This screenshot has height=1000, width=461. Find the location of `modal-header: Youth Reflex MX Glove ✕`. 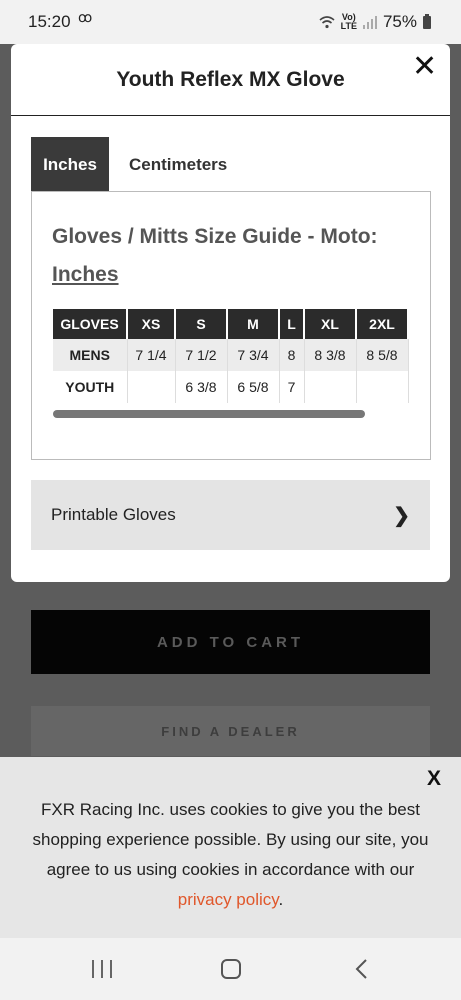

modal-header: Youth Reflex MX Glove ✕ is located at coordinates (230, 80).